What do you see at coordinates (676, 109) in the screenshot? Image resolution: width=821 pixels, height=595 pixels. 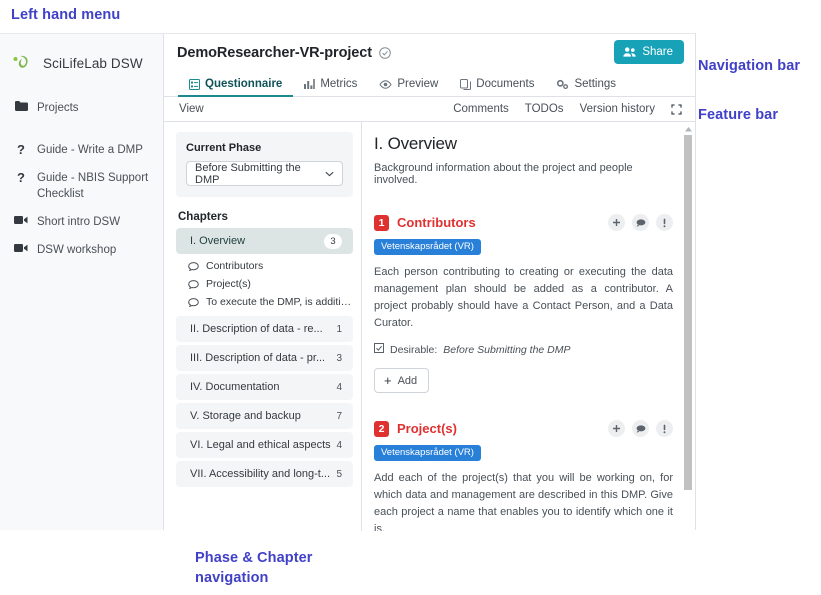 I see `expand-icon` at bounding box center [676, 109].